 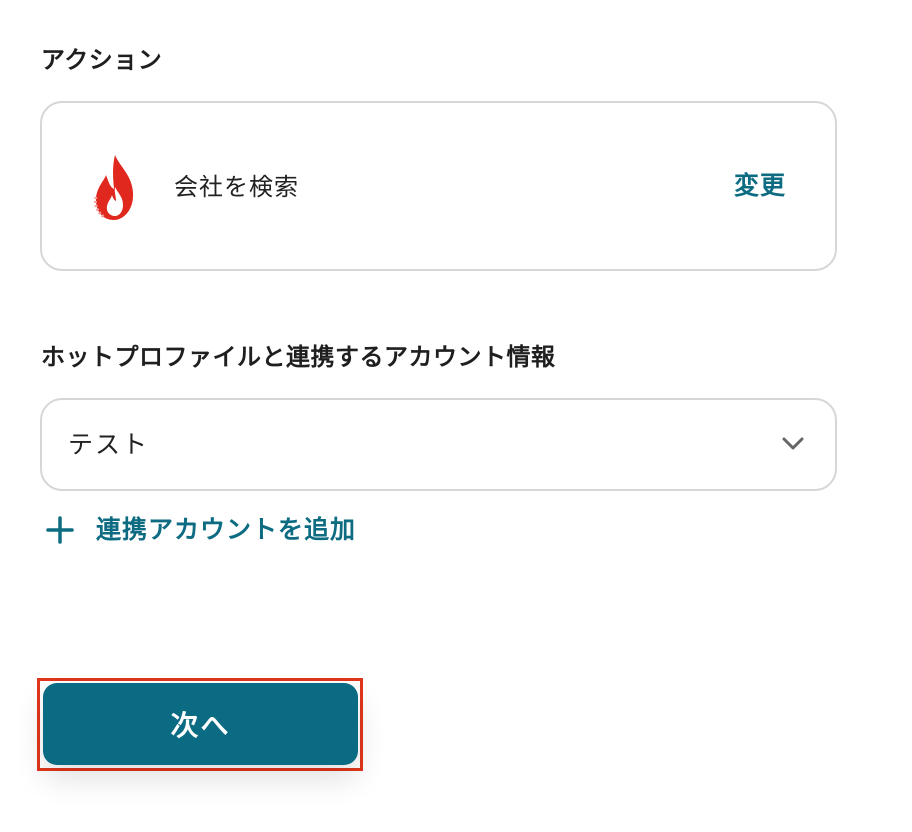 What do you see at coordinates (438, 444) in the screenshot?
I see `account-select: テスト` at bounding box center [438, 444].